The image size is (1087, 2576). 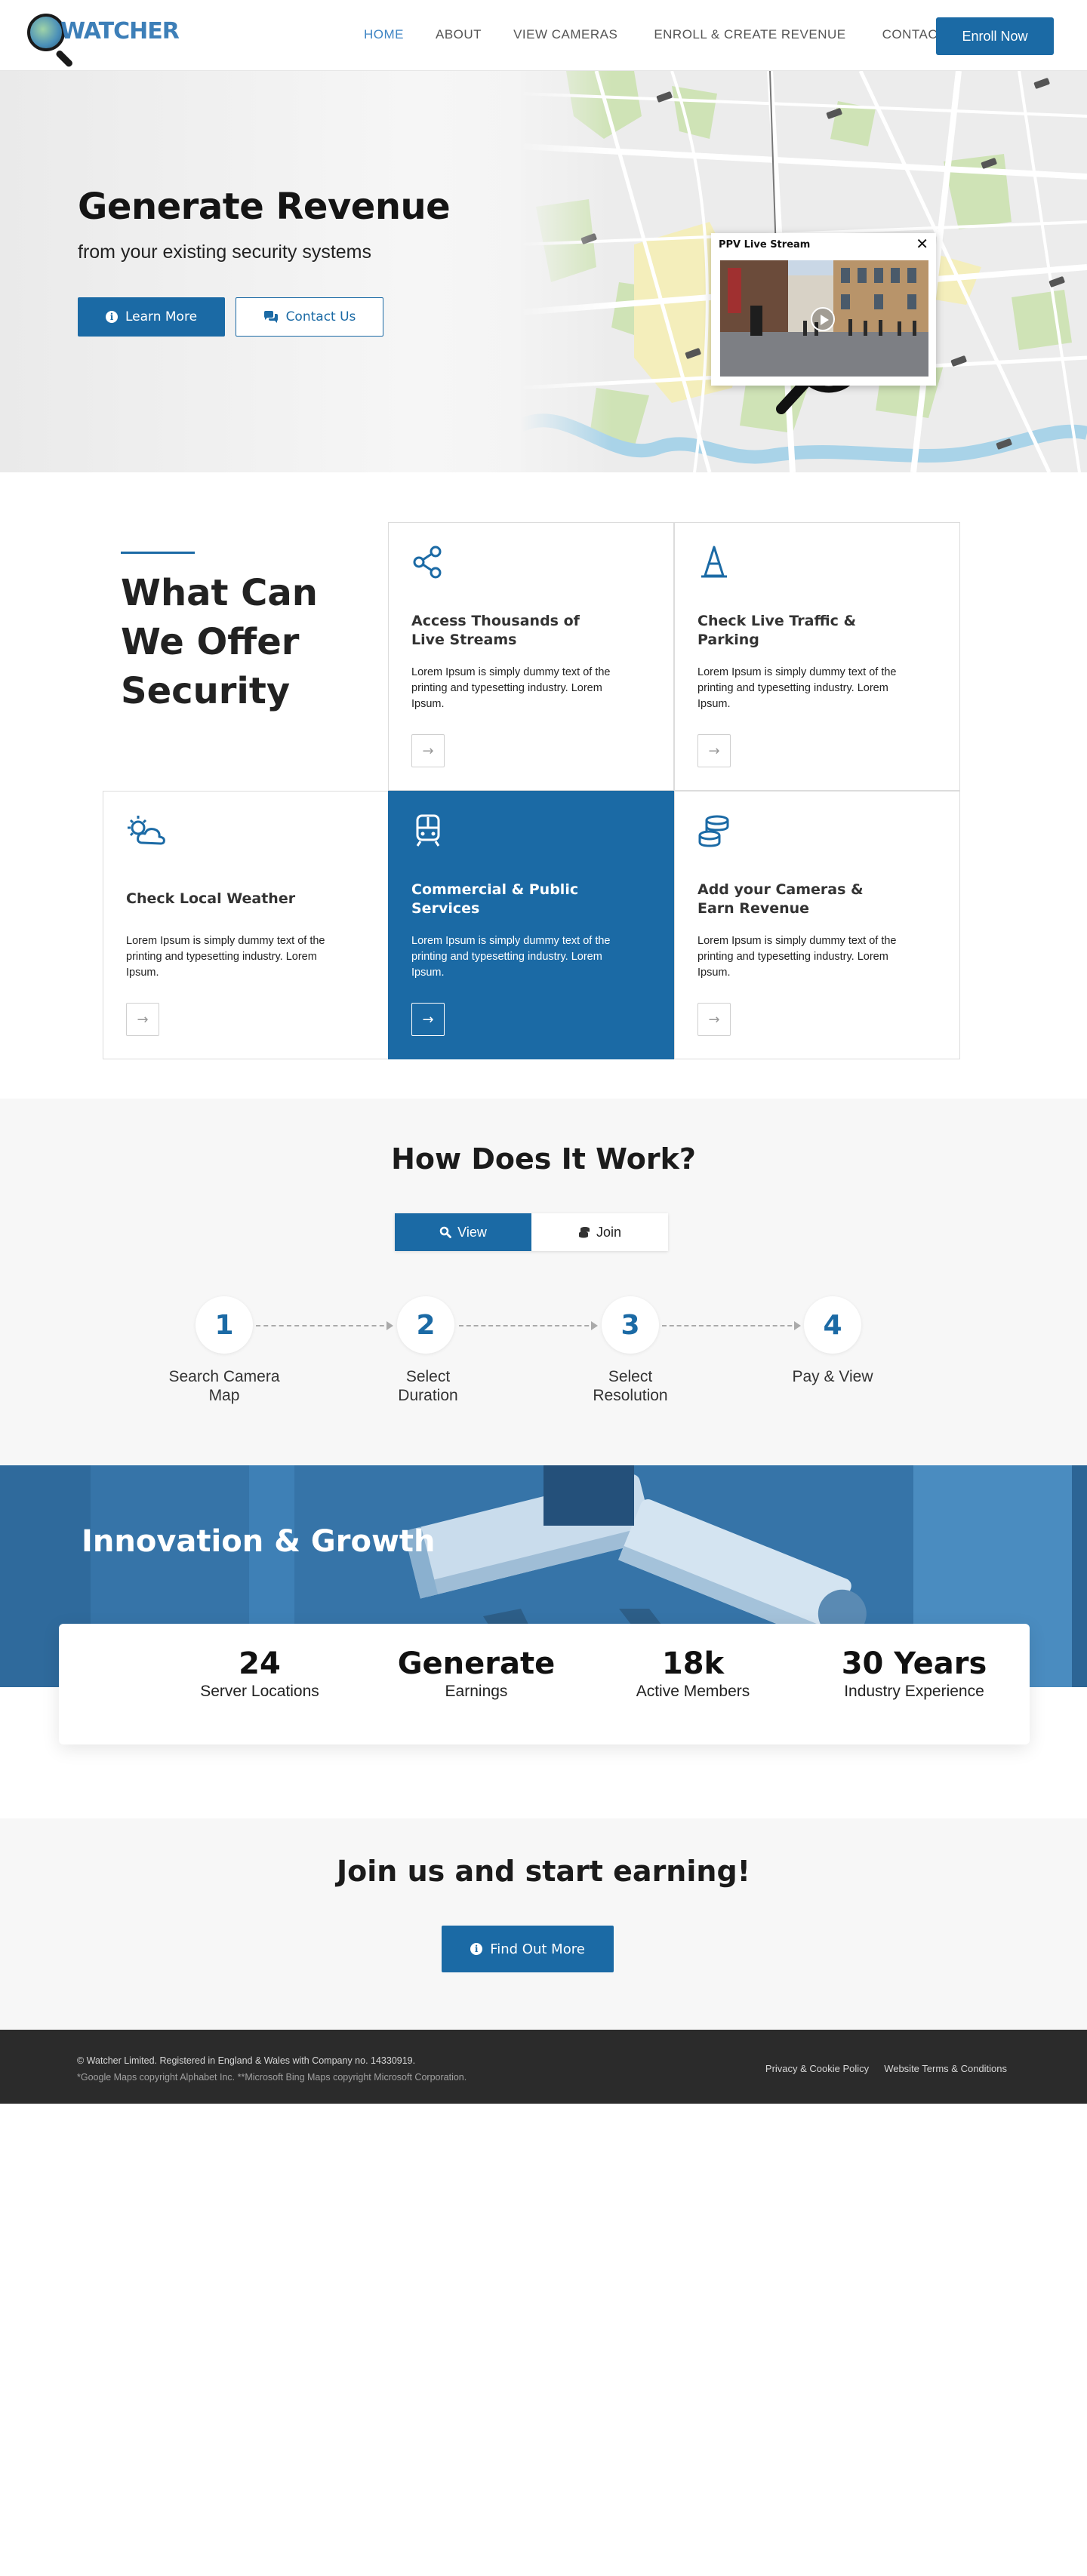 I want to click on contact-us-label: Contact Us, so click(x=320, y=316).